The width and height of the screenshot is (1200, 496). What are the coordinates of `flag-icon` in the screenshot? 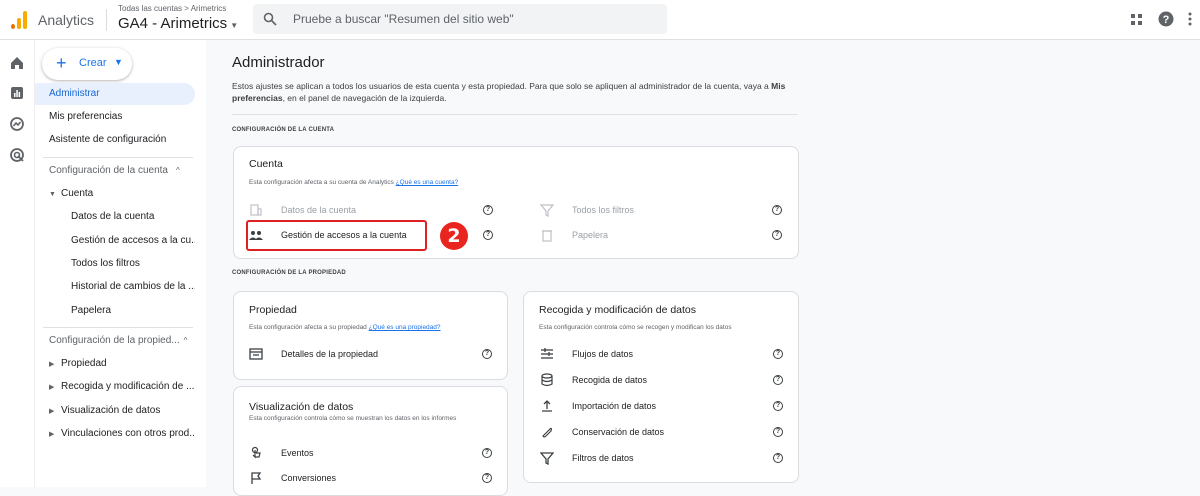 It's located at (256, 478).